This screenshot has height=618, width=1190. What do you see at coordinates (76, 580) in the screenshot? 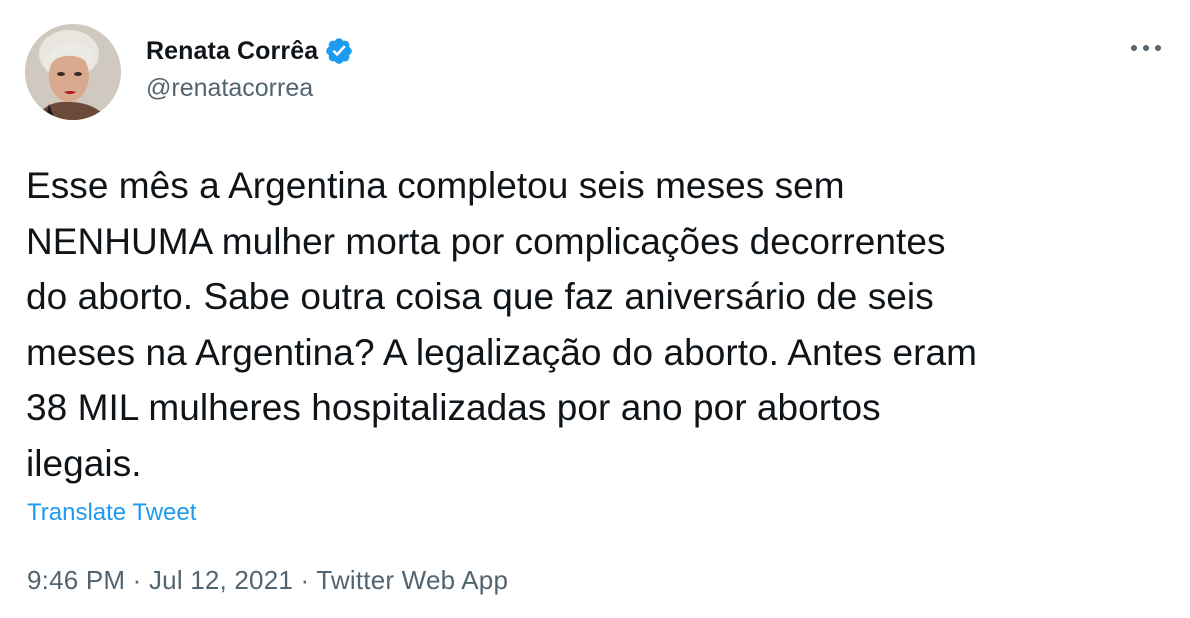
I see `tweet-time: 9:46 PM` at bounding box center [76, 580].